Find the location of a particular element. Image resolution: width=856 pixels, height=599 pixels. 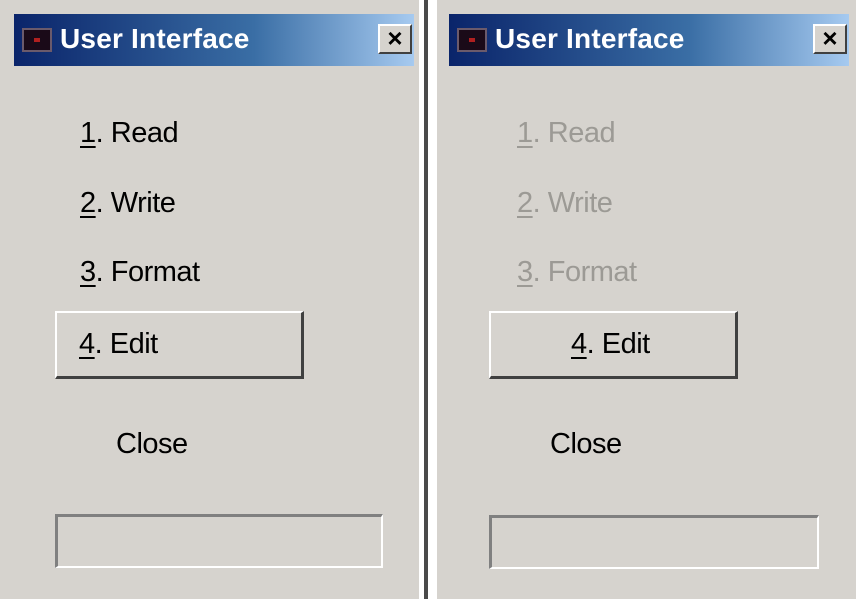

menu-item-write: 2. Write is located at coordinates (128, 203).